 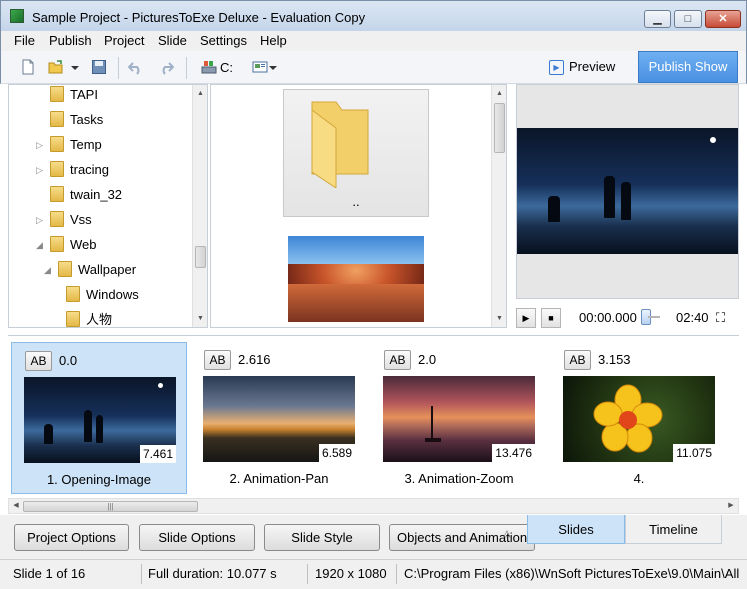 I want to click on slide-thumbnail: 11.075, so click(x=639, y=419).